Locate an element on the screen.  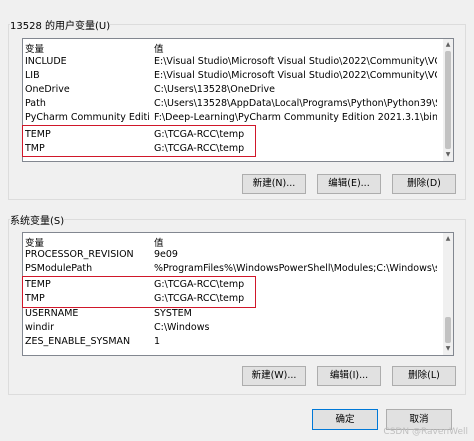
variable-name: USERNAME is located at coordinates (52, 313).